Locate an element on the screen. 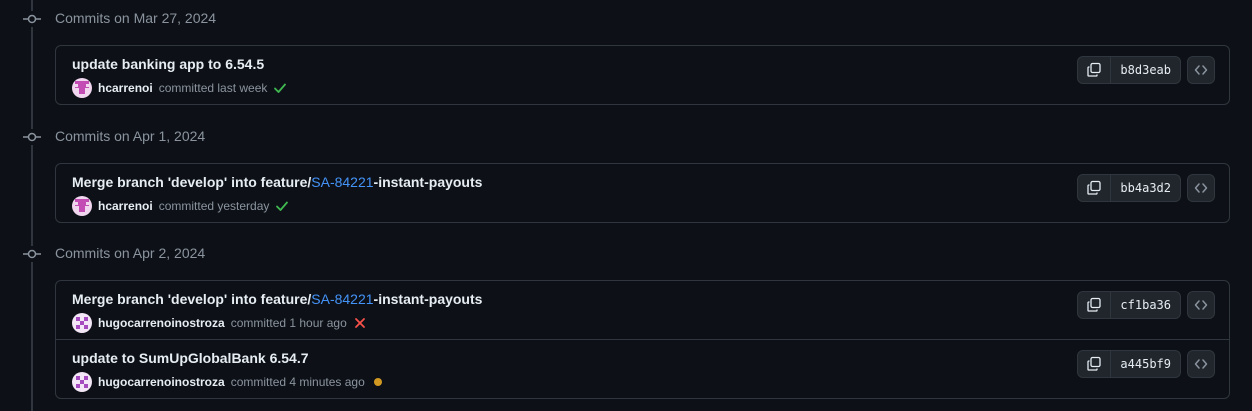 The width and height of the screenshot is (1252, 411). sha-button-group: b8d3eab is located at coordinates (1129, 70).